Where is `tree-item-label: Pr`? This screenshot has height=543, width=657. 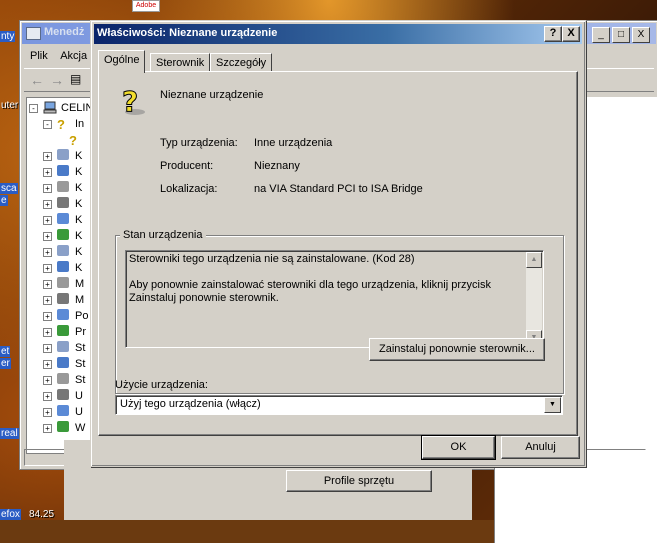 tree-item-label: Pr is located at coordinates (80, 332).